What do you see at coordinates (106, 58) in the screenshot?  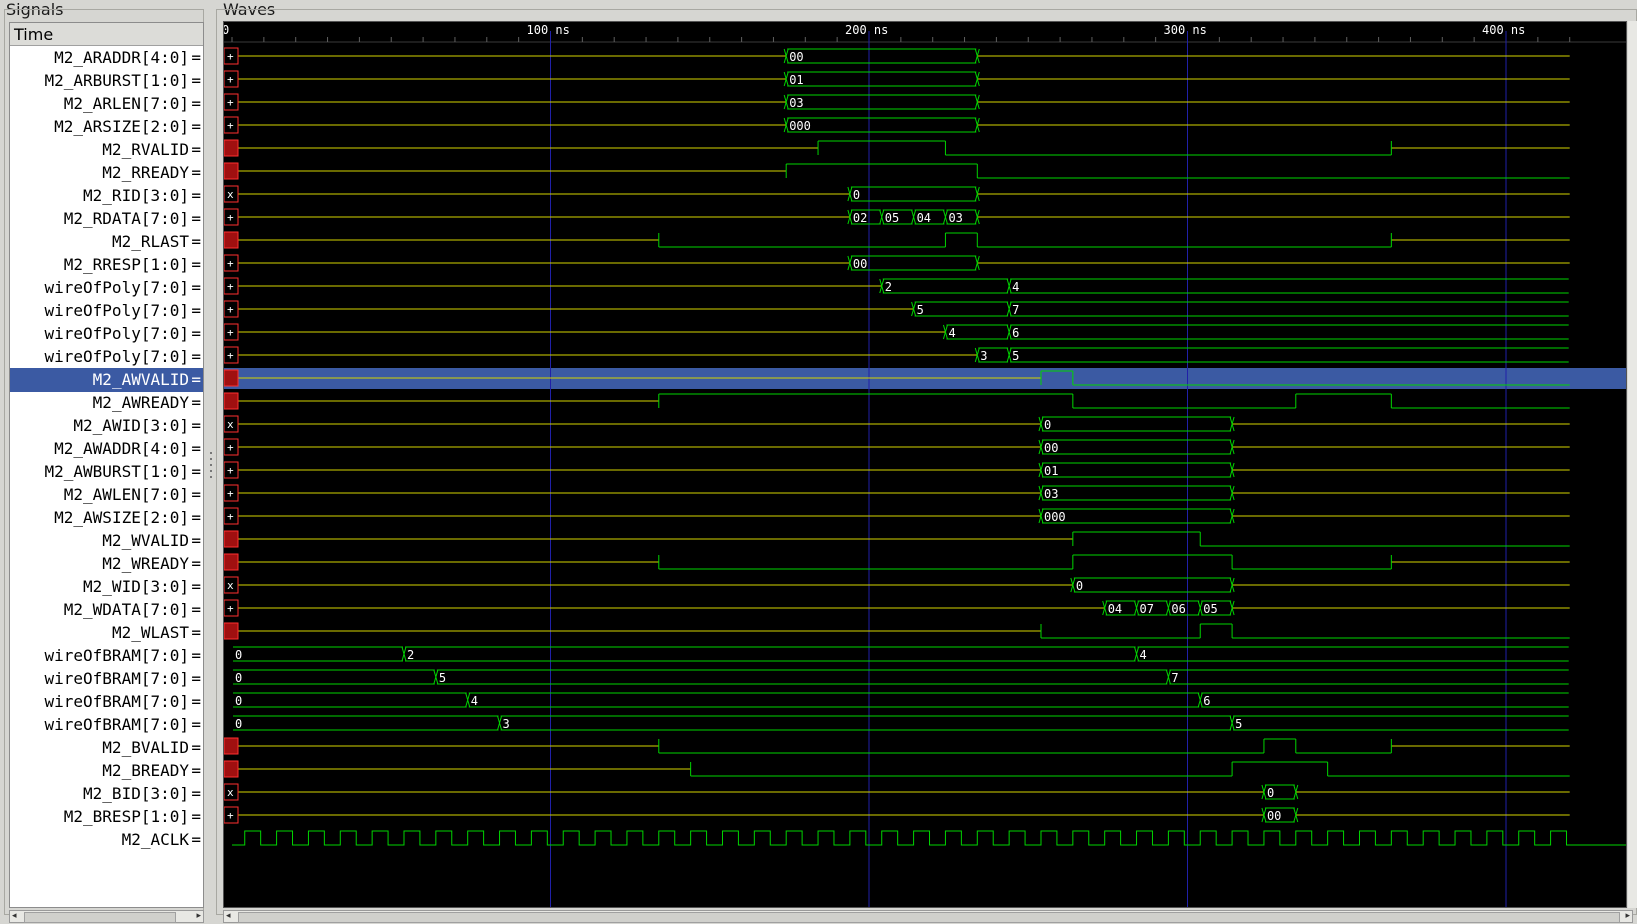 I see `signal-row: M2_ARADDR[4:0] =` at bounding box center [106, 58].